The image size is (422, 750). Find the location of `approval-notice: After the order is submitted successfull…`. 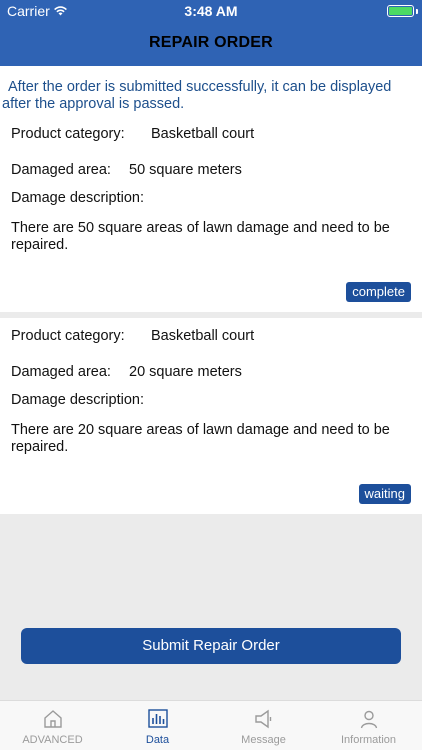

approval-notice: After the order is submitted successfull… is located at coordinates (211, 91).